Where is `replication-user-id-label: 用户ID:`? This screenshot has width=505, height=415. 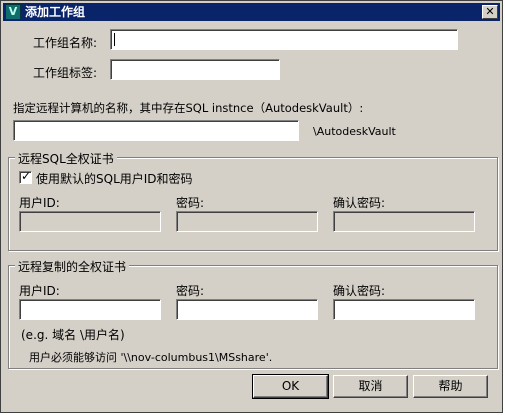 replication-user-id-label: 用户ID: is located at coordinates (39, 291).